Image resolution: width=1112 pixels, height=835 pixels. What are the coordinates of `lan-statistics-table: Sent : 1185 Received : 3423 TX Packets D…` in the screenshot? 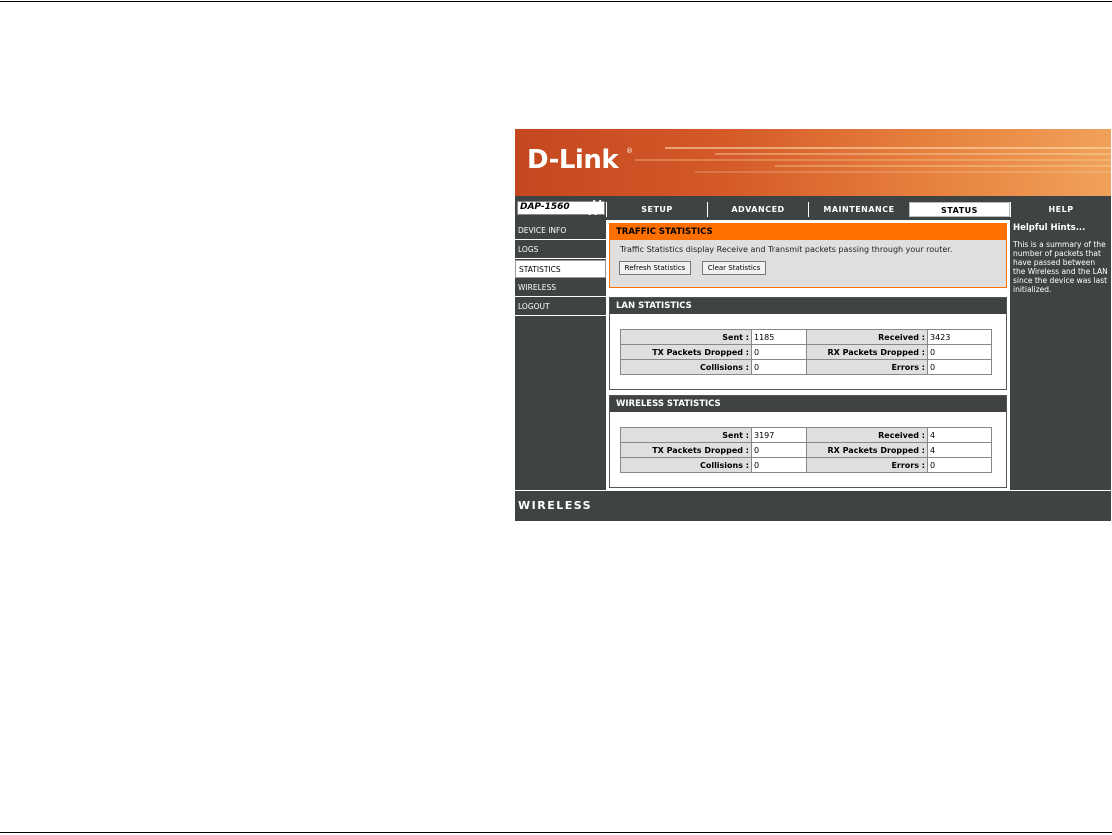 It's located at (806, 352).